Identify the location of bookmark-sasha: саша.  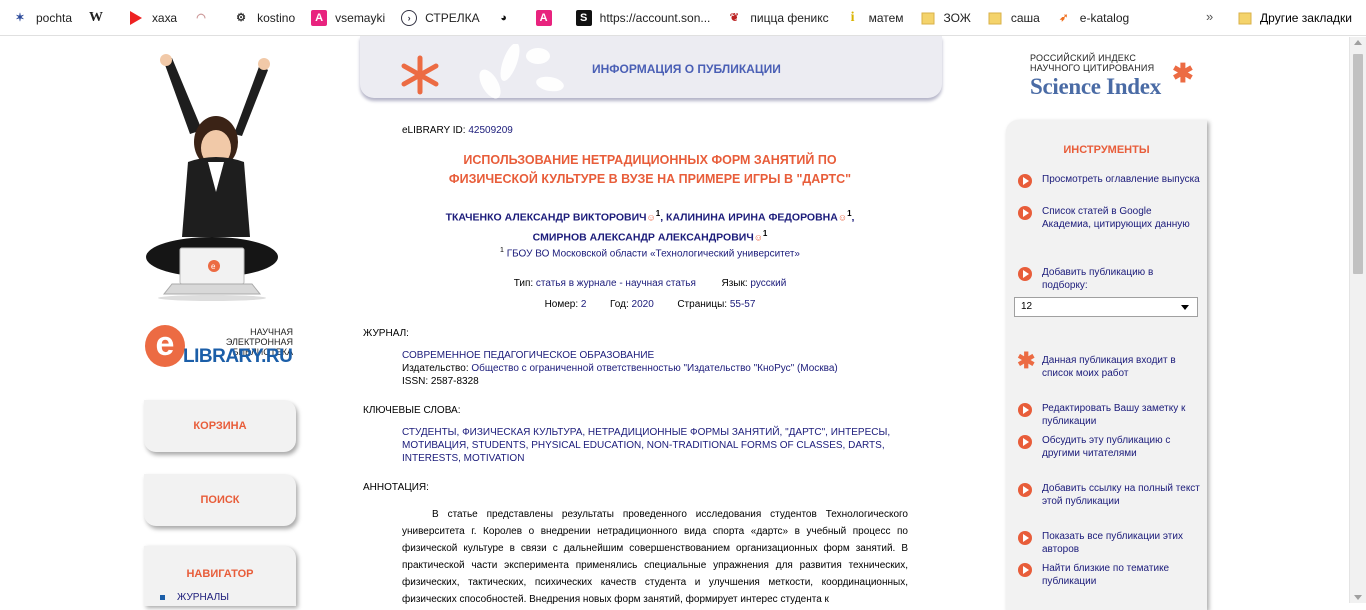
(1013, 18).